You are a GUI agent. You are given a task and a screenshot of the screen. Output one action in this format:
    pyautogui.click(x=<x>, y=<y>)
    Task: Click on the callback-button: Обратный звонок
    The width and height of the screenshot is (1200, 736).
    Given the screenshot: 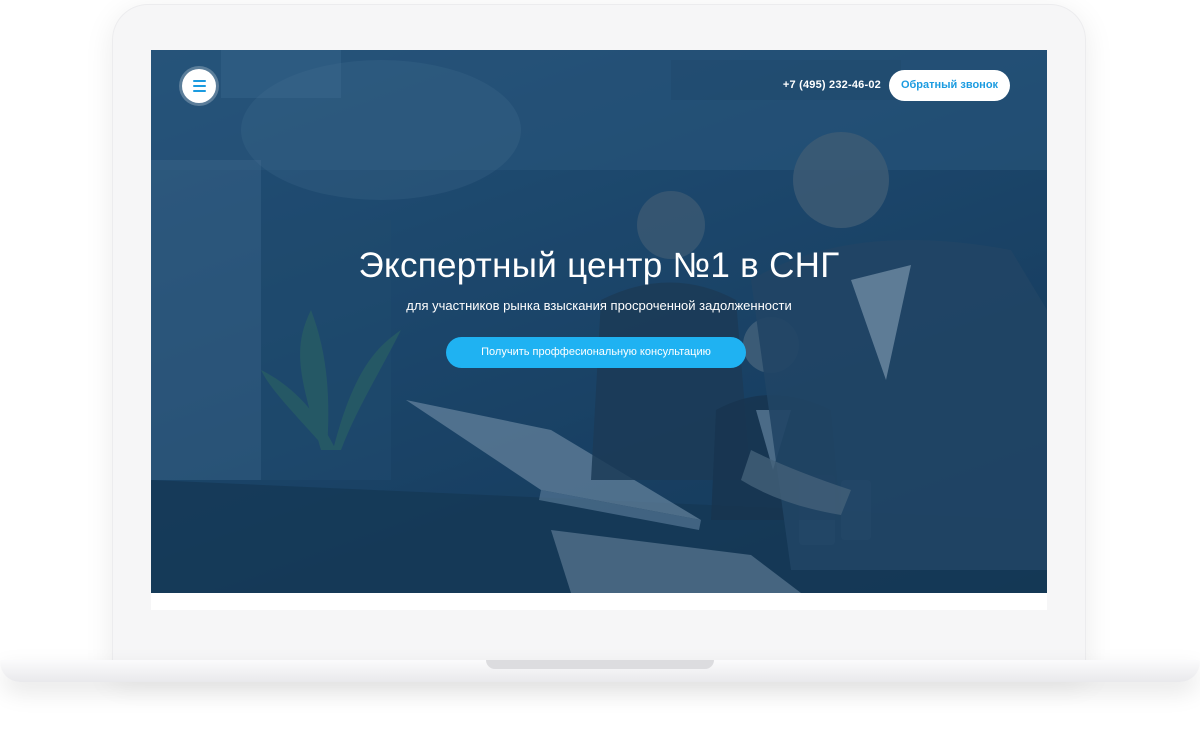 What is the action you would take?
    pyautogui.click(x=949, y=85)
    